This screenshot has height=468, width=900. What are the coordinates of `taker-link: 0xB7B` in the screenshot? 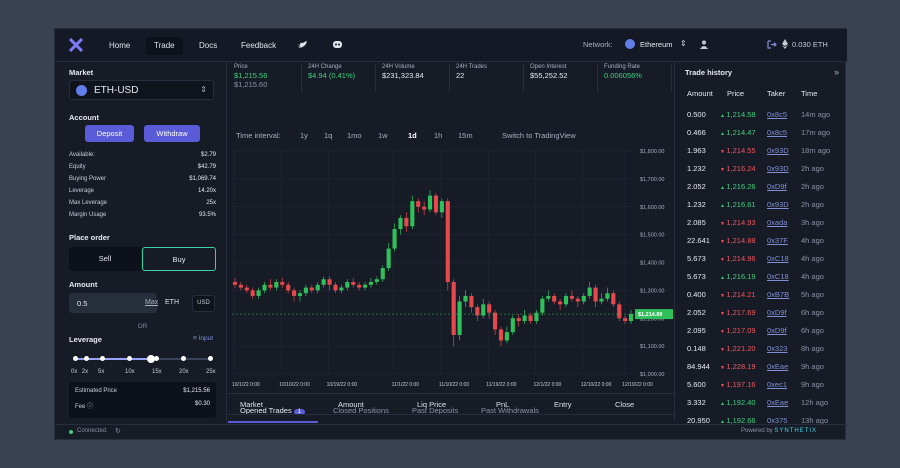 It's located at (778, 294).